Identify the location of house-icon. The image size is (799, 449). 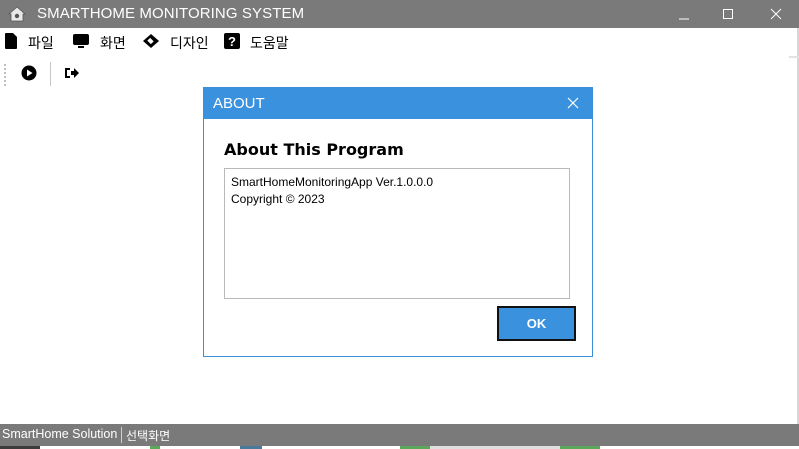
(17, 14).